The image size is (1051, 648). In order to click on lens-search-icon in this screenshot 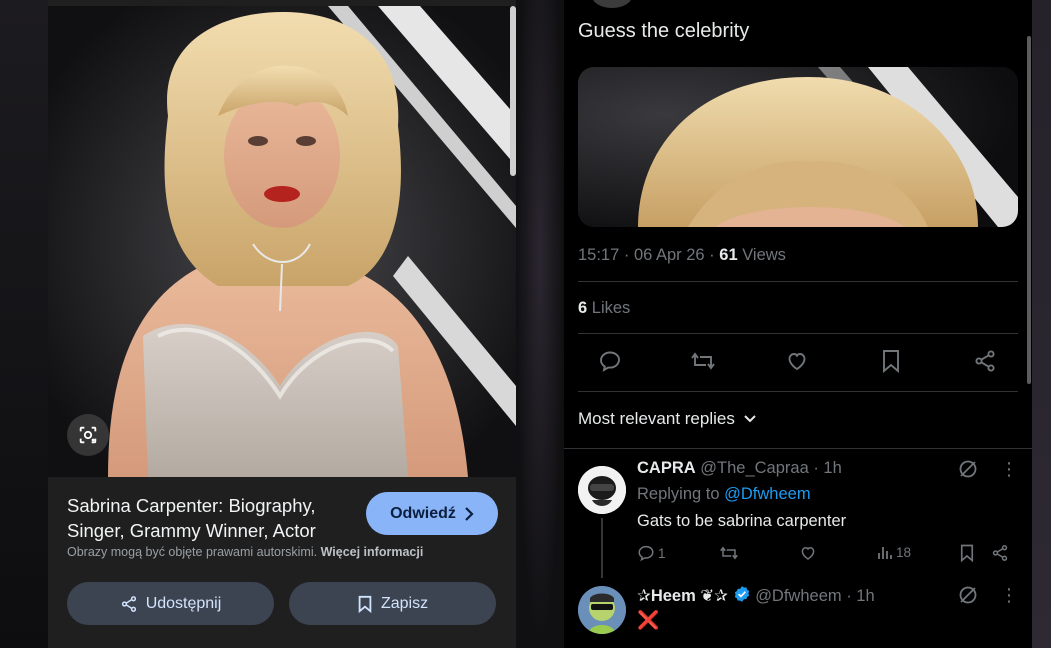, I will do `click(88, 435)`.